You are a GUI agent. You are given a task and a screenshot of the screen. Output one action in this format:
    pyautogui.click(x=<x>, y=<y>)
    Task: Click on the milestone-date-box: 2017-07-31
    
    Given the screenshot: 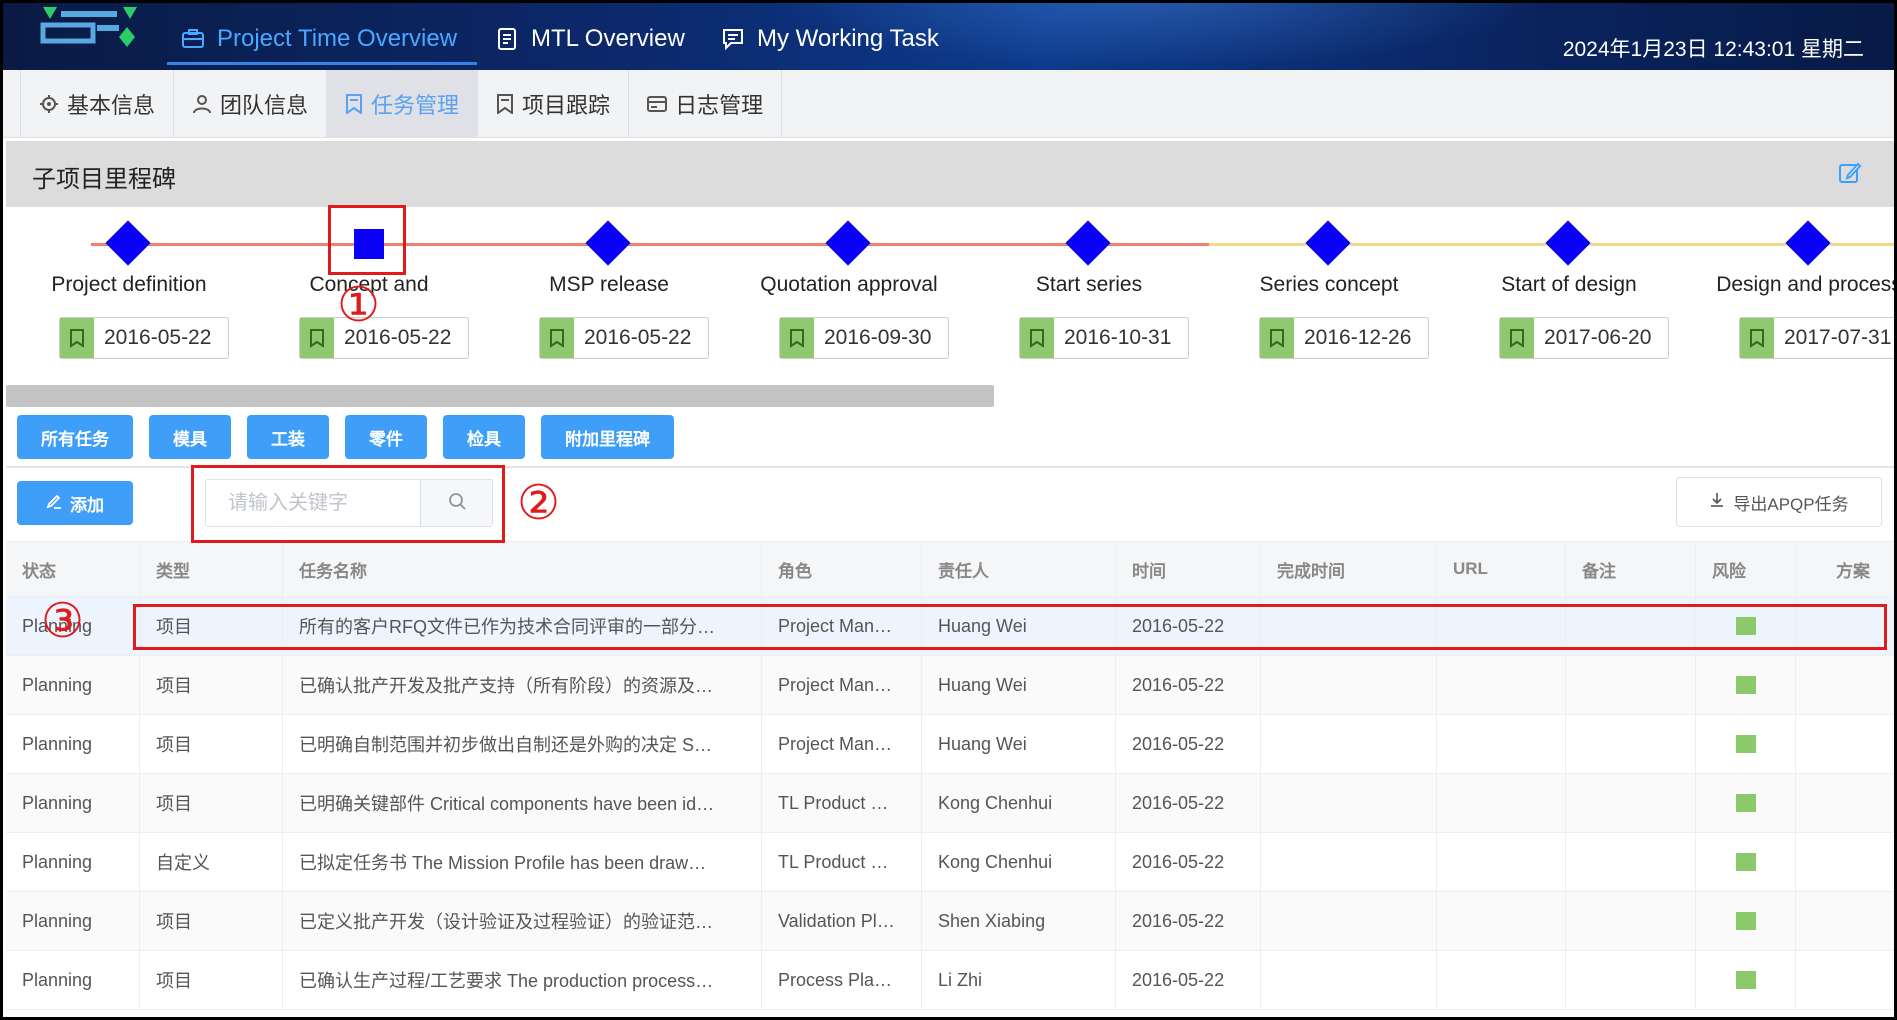 What is the action you would take?
    pyautogui.click(x=1816, y=338)
    